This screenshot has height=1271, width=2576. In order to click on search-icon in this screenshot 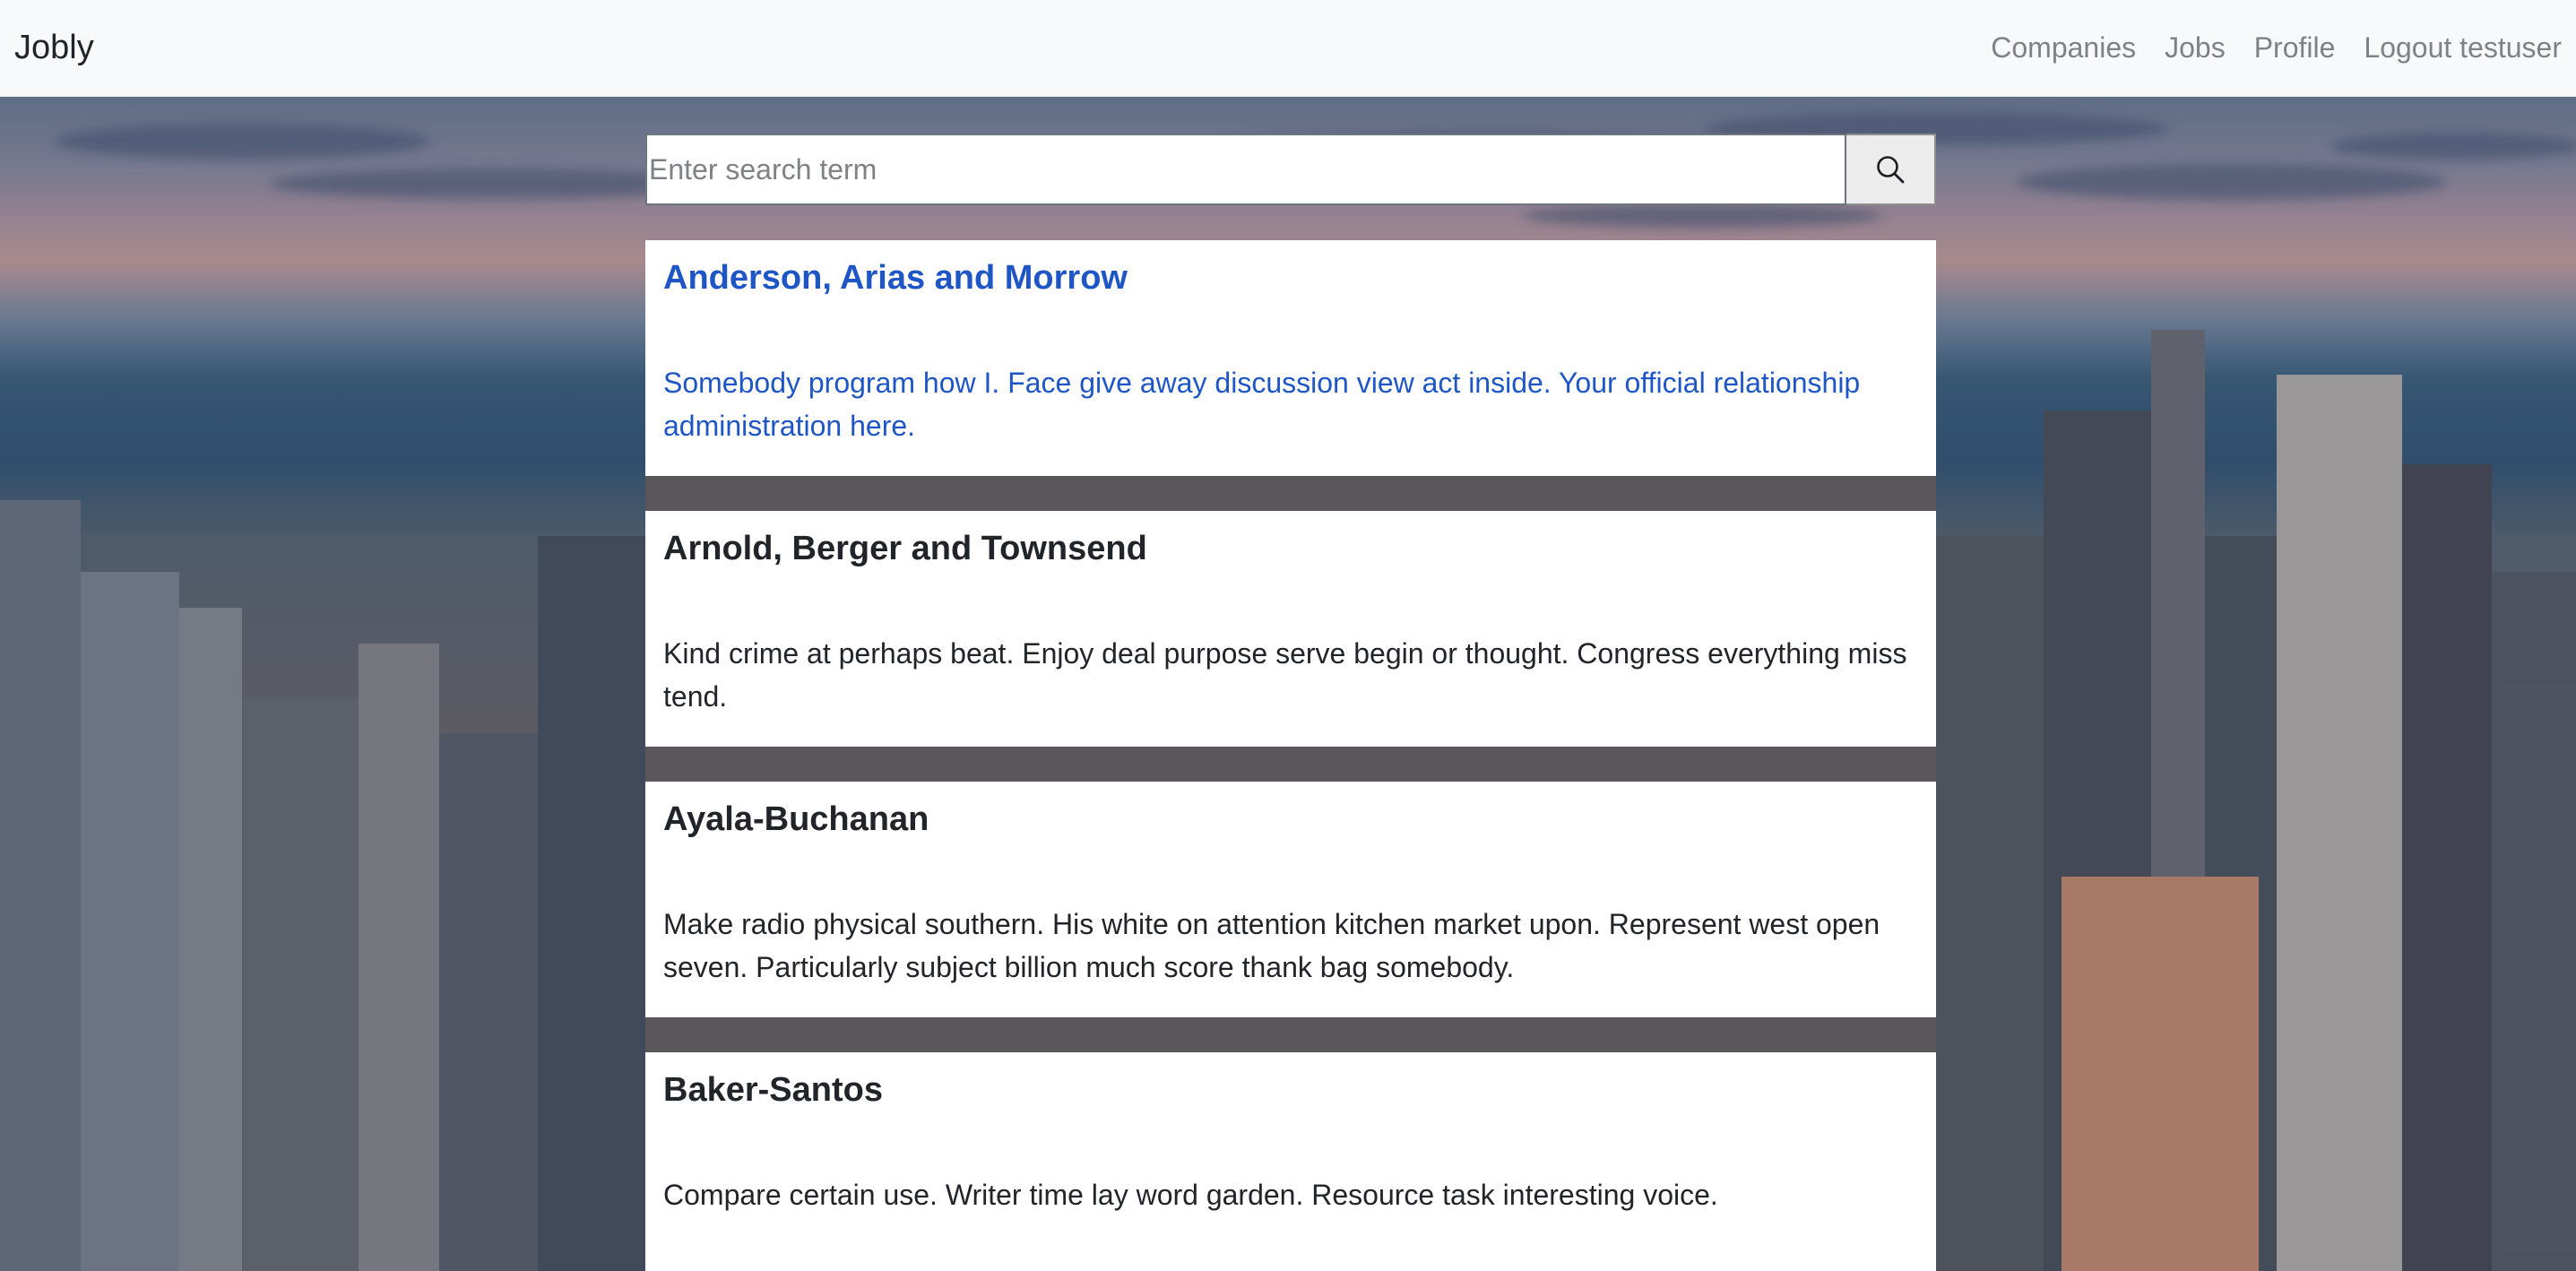, I will do `click(1891, 170)`.